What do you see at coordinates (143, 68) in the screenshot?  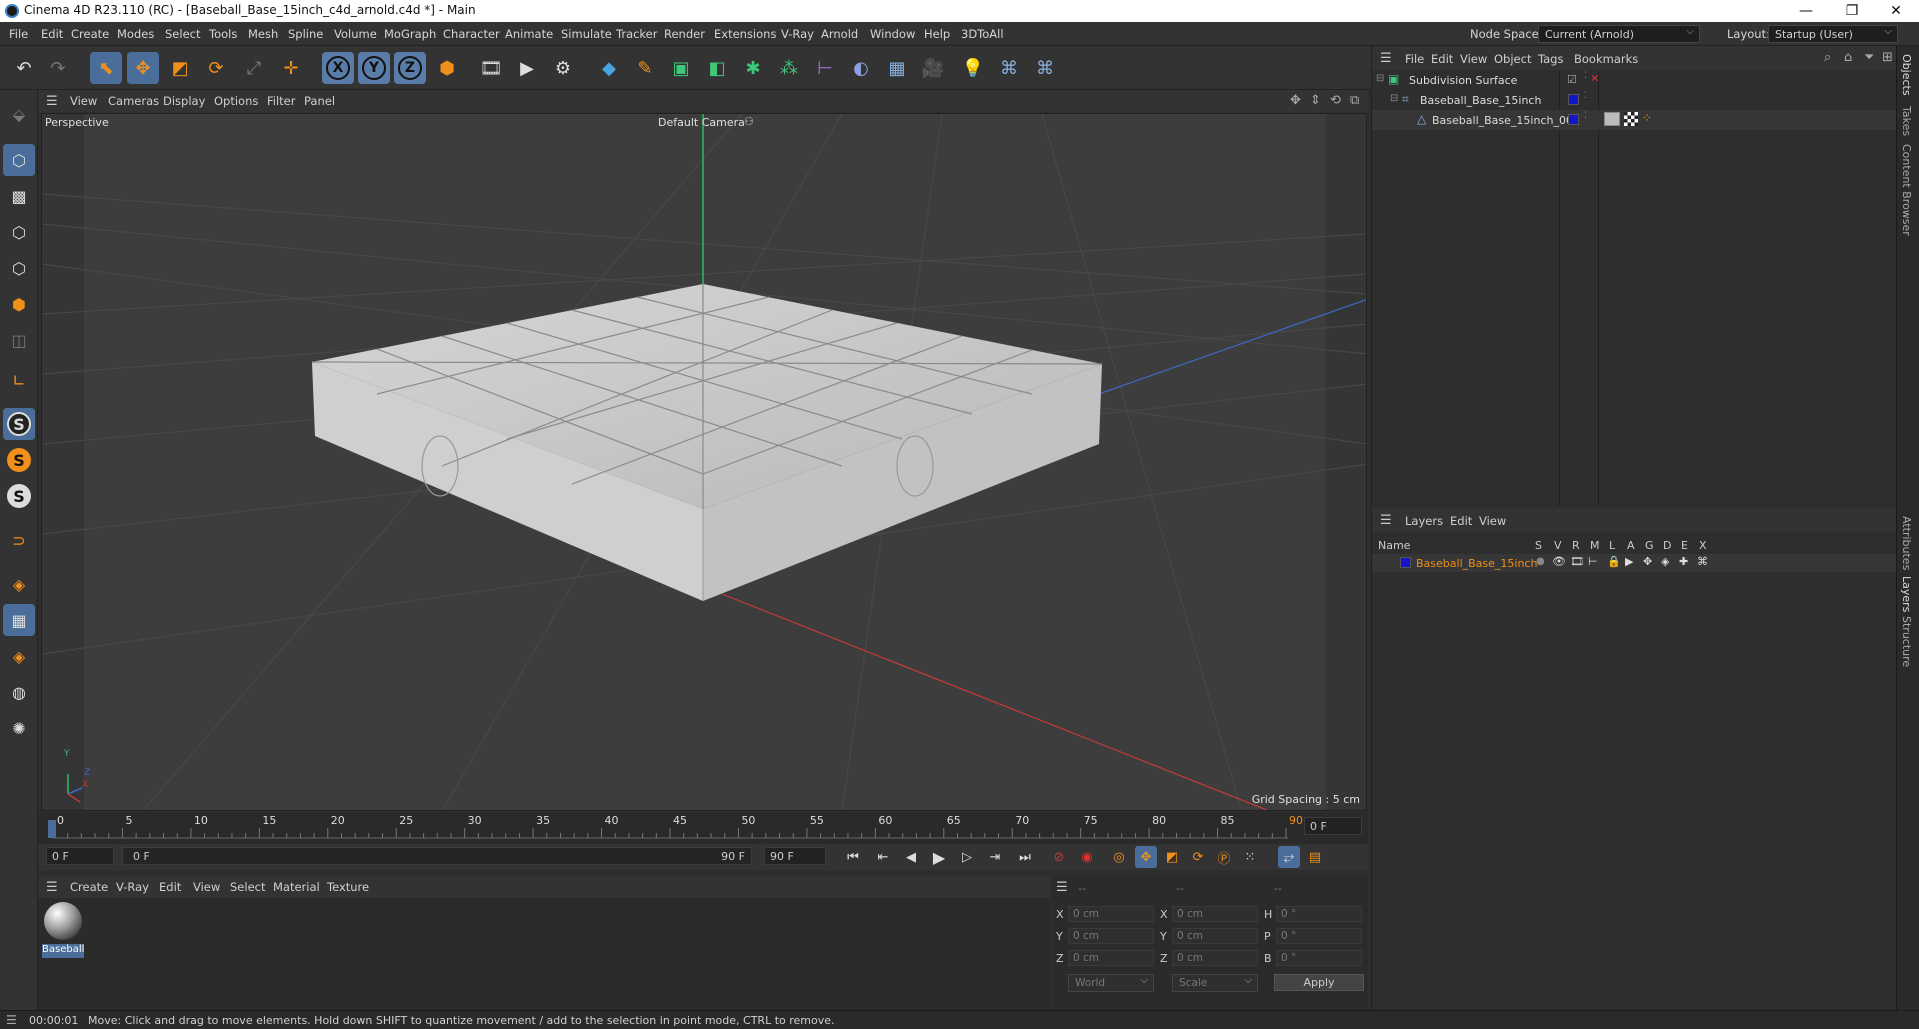 I see `move-tool-icon: ✥` at bounding box center [143, 68].